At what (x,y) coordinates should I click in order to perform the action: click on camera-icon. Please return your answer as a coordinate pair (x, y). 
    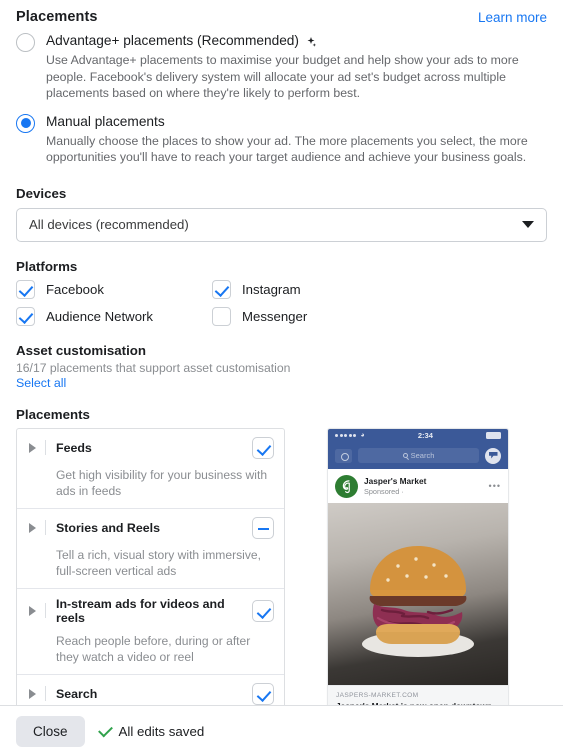
    Looking at the image, I should click on (343, 455).